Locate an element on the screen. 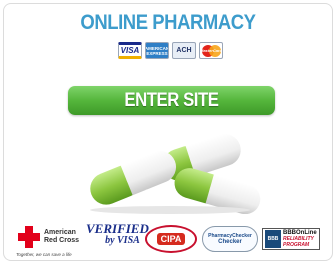 Image resolution: width=336 pixels, height=264 pixels. cipa-badge: CIPA is located at coordinates (171, 239).